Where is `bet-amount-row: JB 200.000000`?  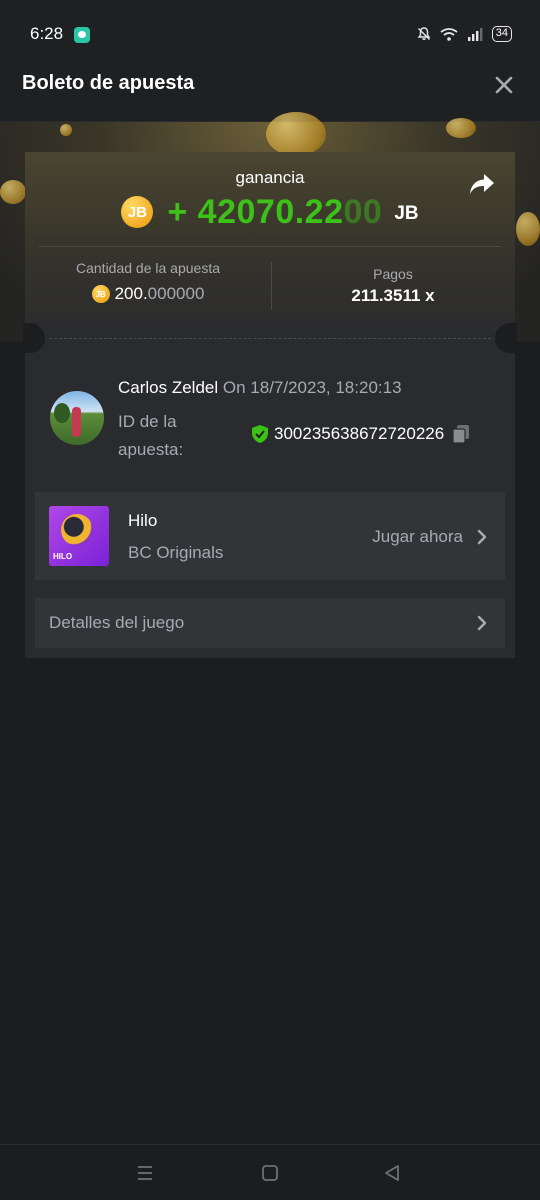 bet-amount-row: JB 200.000000 is located at coordinates (148, 294).